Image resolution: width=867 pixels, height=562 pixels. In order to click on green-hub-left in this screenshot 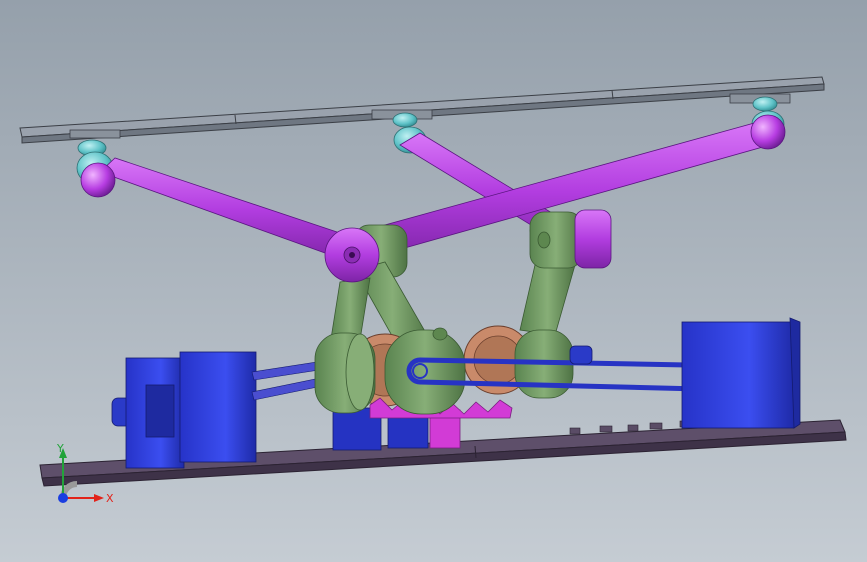, I will do `click(345, 373)`.